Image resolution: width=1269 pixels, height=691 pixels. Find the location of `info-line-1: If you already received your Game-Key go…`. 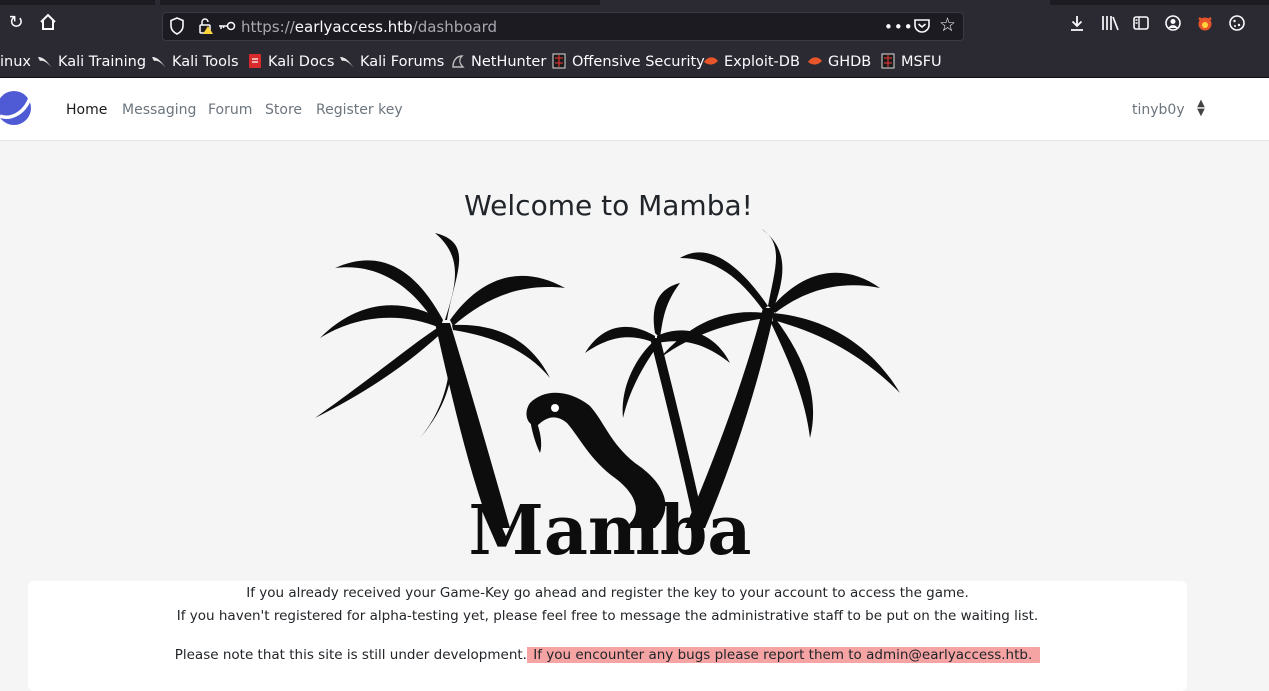

info-line-1: If you already received your Game-Key go… is located at coordinates (607, 593).